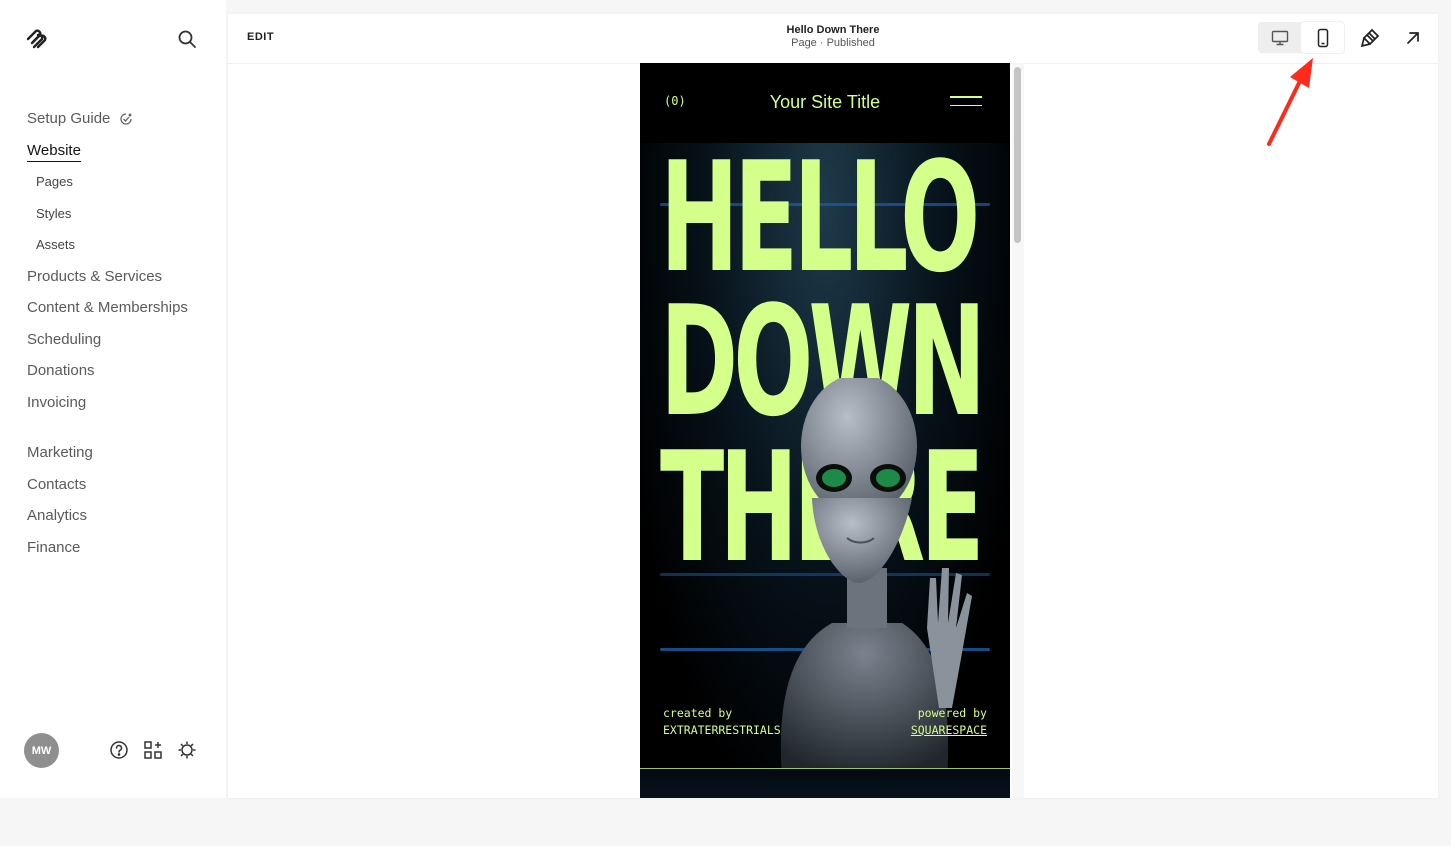  Describe the element at coordinates (107, 345) in the screenshot. I see `sidebar-item-scheduling: Scheduling` at that location.